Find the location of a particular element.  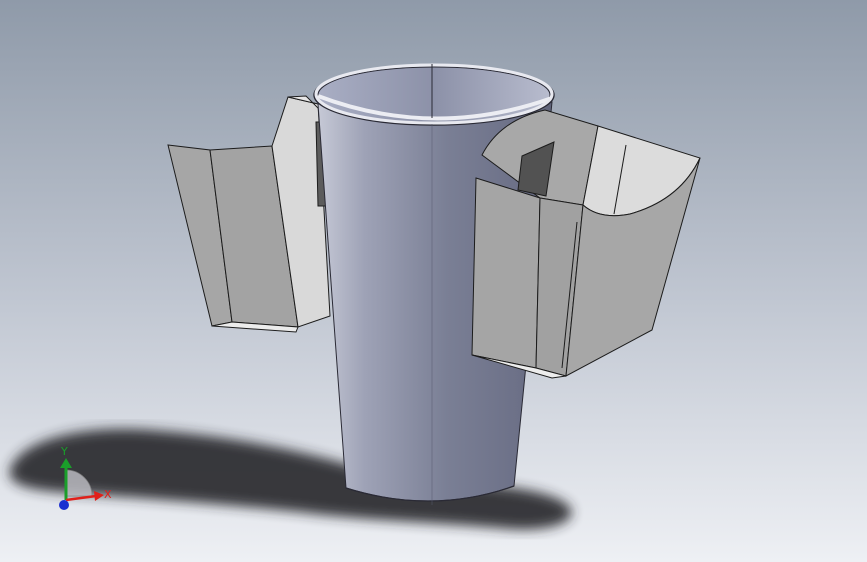

triad-y-label: Y is located at coordinates (64, 451).